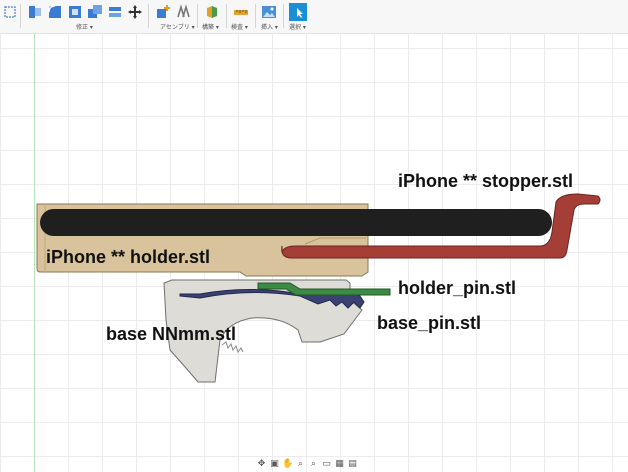 The image size is (628, 472). What do you see at coordinates (352, 464) in the screenshot?
I see `viewports-icon: ▤` at bounding box center [352, 464].